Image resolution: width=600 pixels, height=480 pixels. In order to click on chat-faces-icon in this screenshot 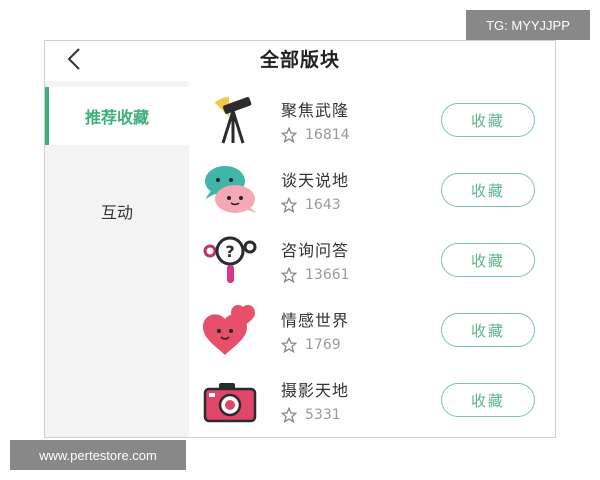, I will do `click(230, 190)`.